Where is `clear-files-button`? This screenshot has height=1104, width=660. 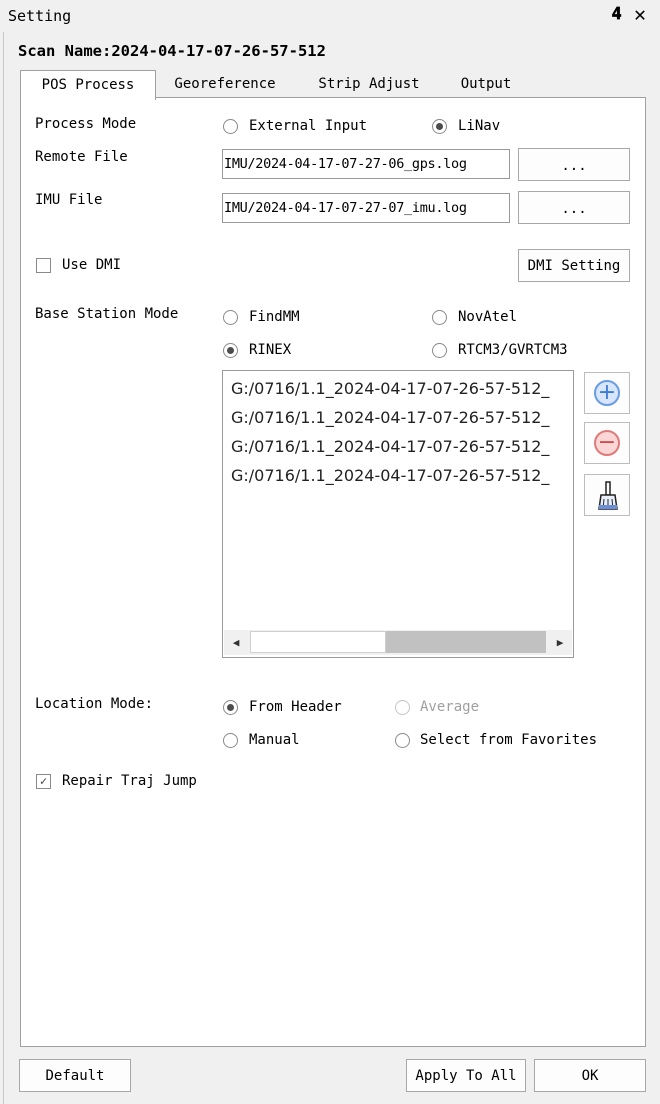
clear-files-button is located at coordinates (607, 495).